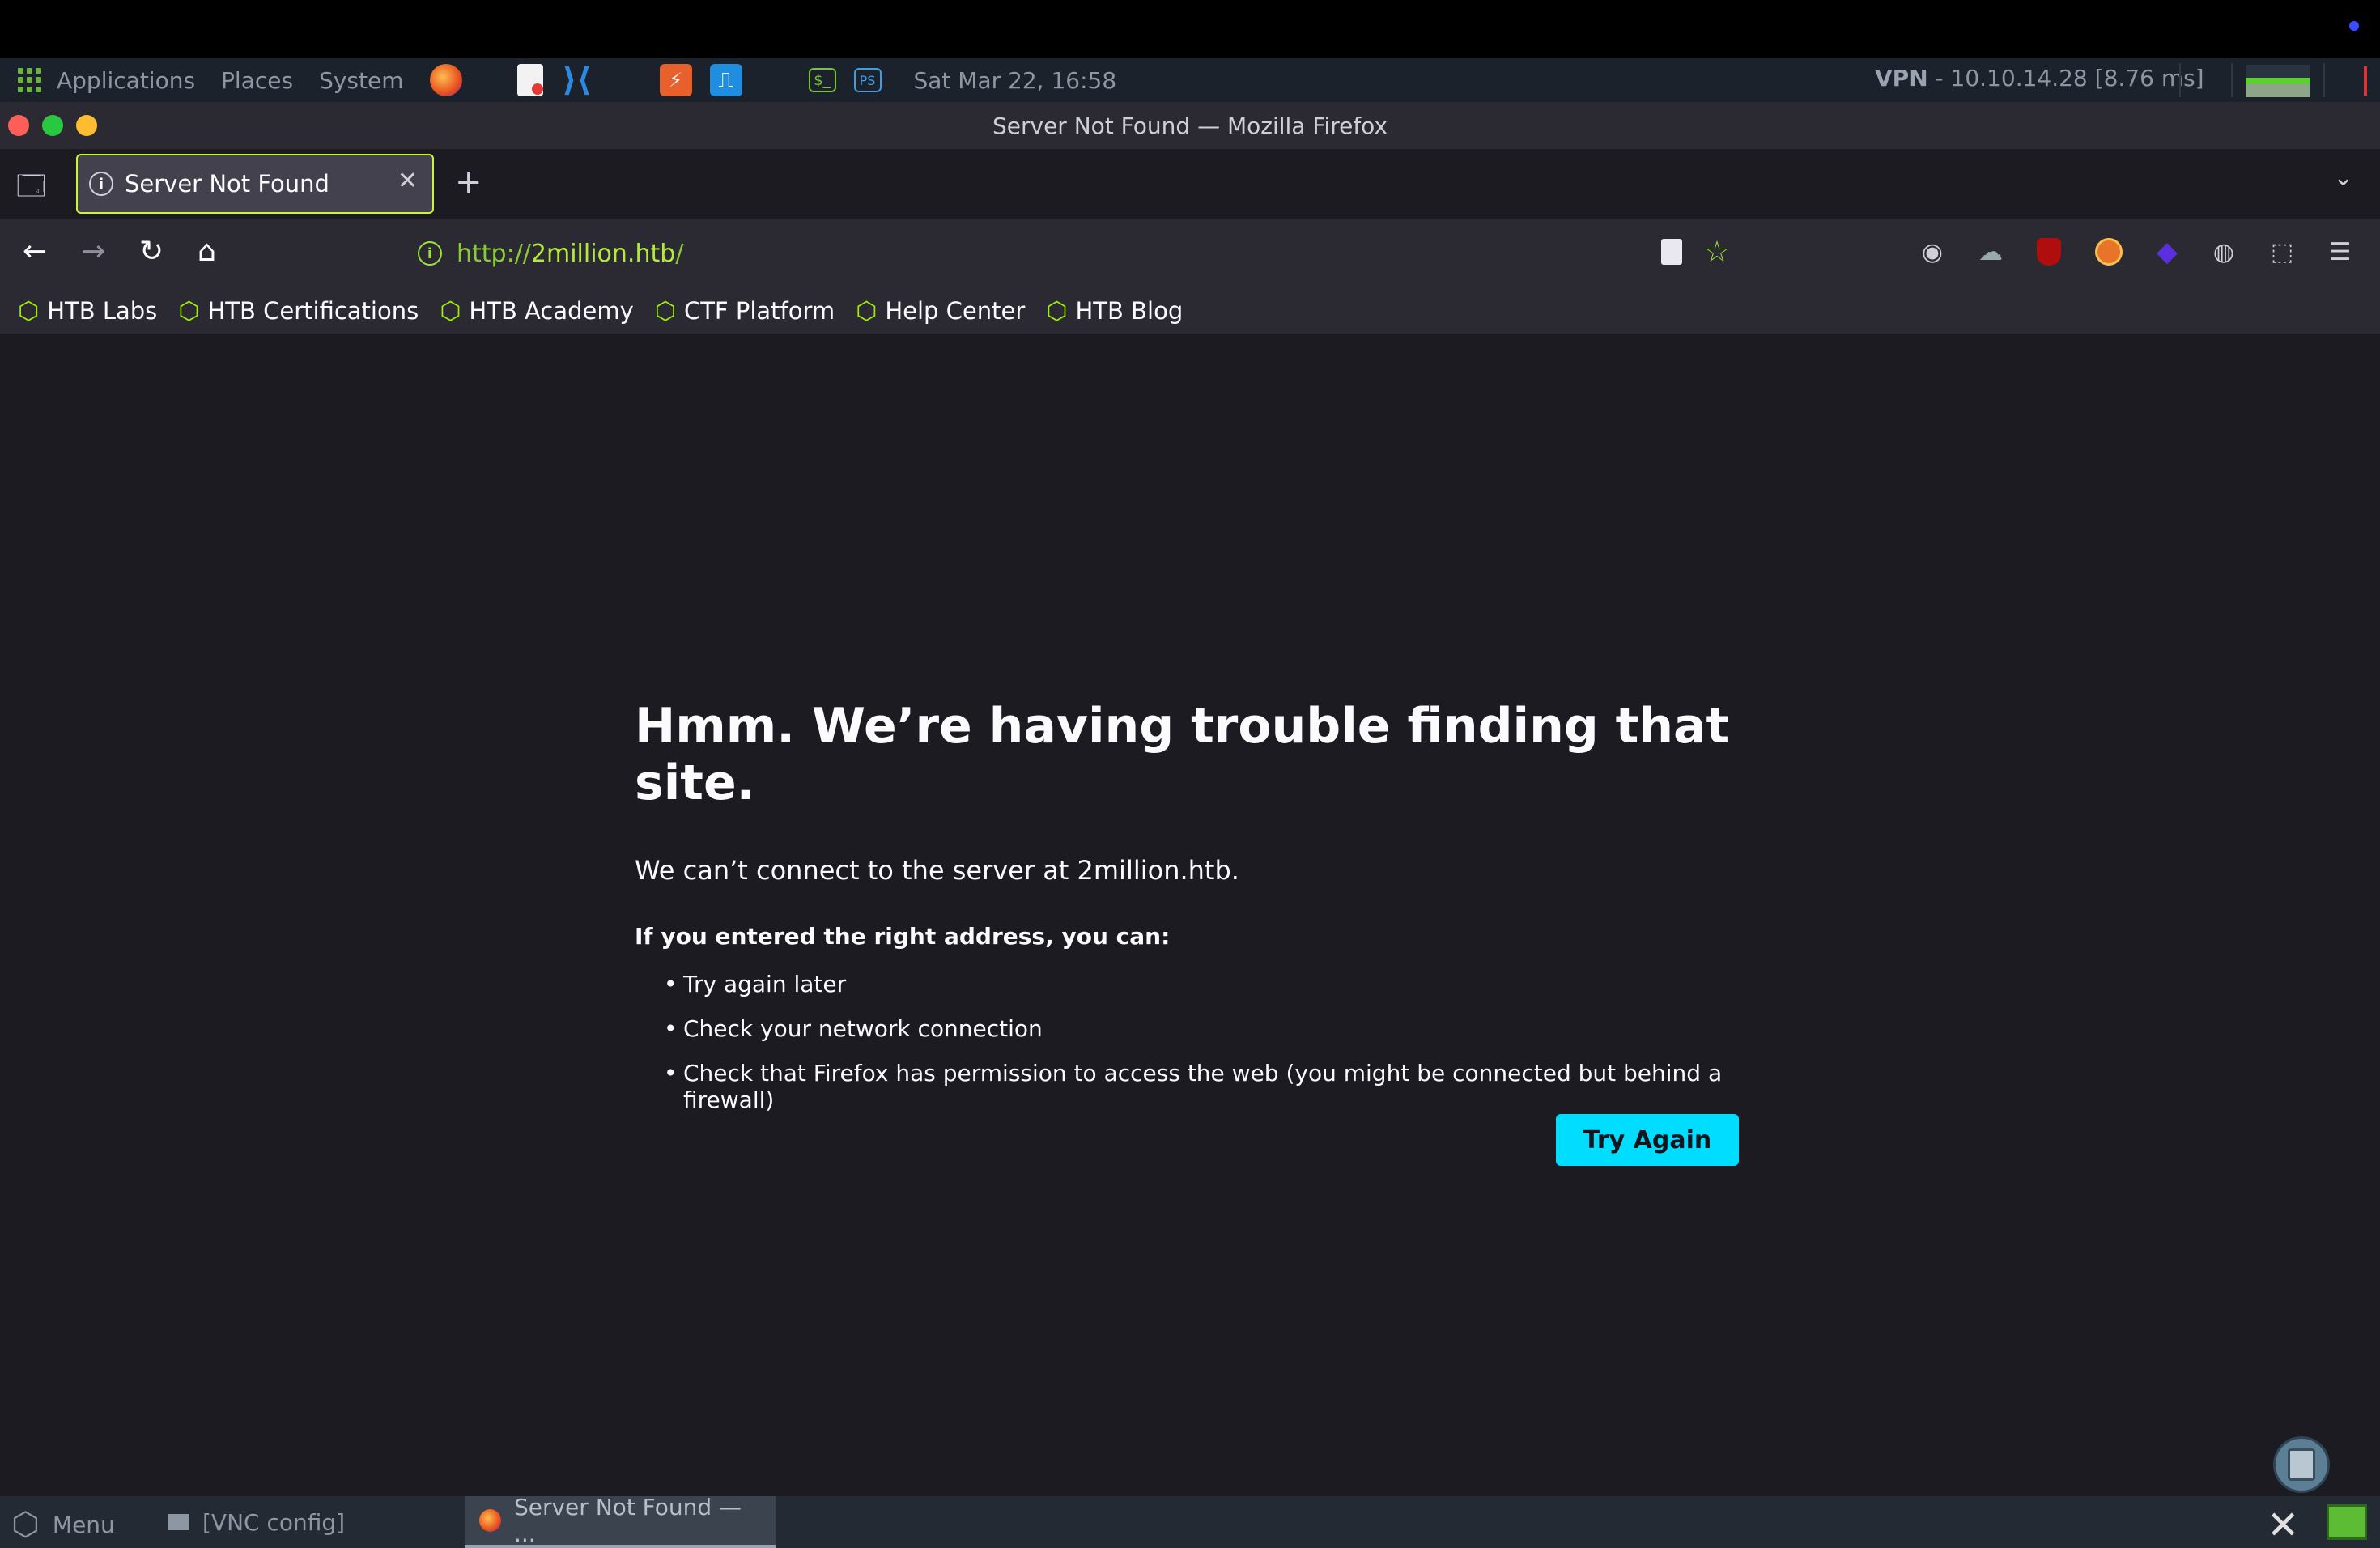 This screenshot has height=1548, width=2380. What do you see at coordinates (2039, 78) in the screenshot?
I see `vpn-indicator: VPN - 10.10.14.28 [8.76 ms]` at bounding box center [2039, 78].